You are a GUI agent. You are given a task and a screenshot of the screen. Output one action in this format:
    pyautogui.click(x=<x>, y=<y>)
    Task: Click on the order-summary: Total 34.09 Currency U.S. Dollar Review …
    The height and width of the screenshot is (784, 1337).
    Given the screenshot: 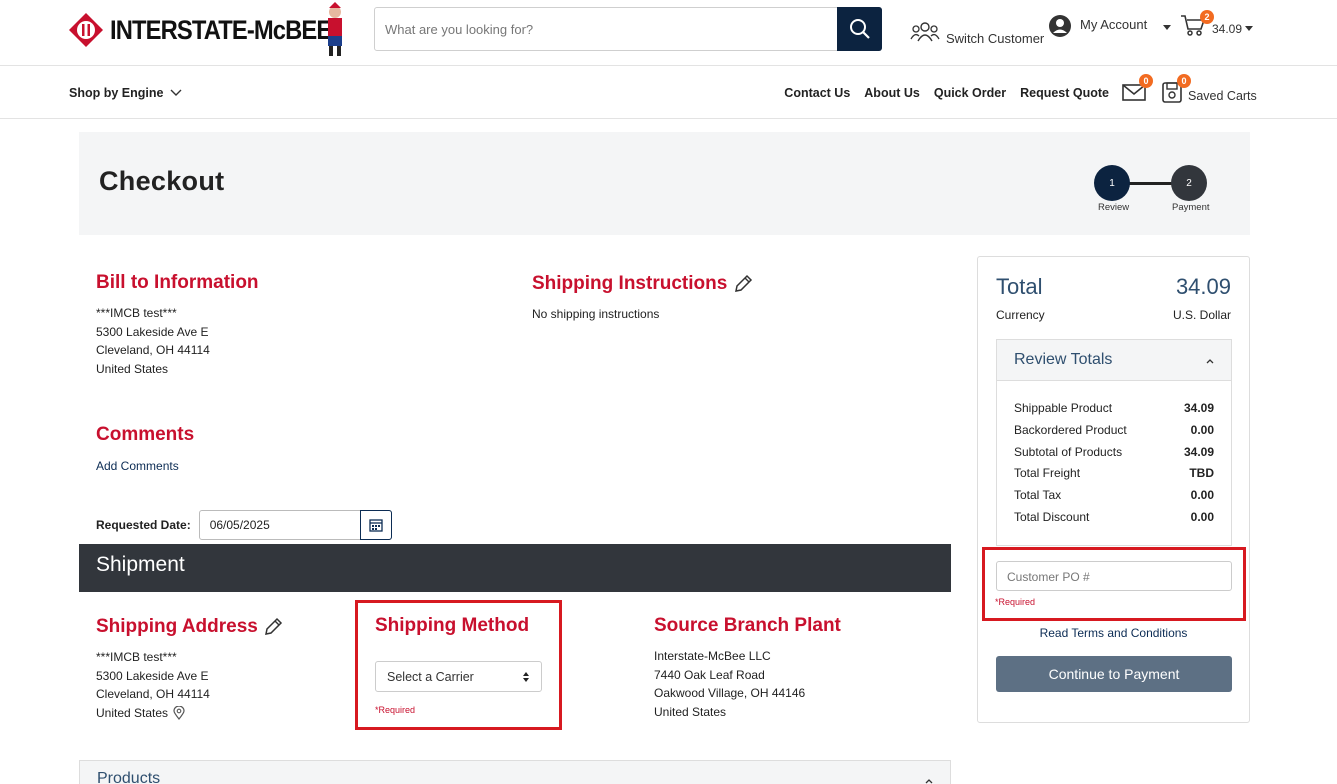 What is the action you would take?
    pyautogui.click(x=1113, y=489)
    